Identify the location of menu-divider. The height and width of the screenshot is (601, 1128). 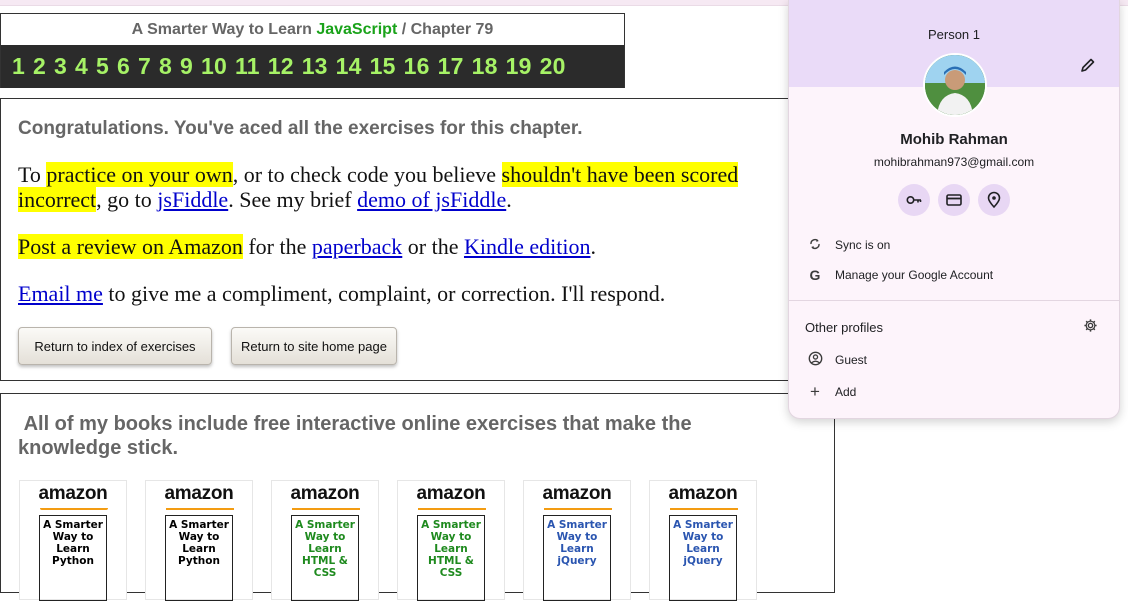
(954, 300).